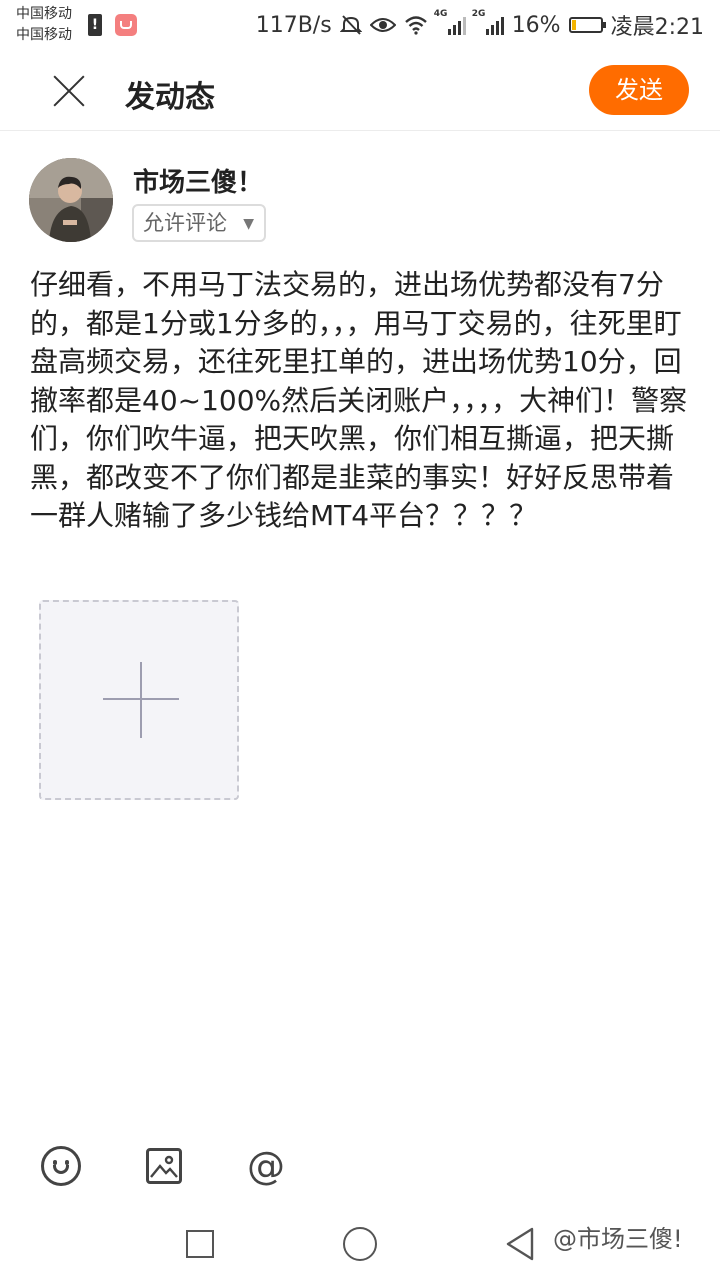 The height and width of the screenshot is (1280, 720). I want to click on signal-4g-icon: 4G, so click(450, 22).